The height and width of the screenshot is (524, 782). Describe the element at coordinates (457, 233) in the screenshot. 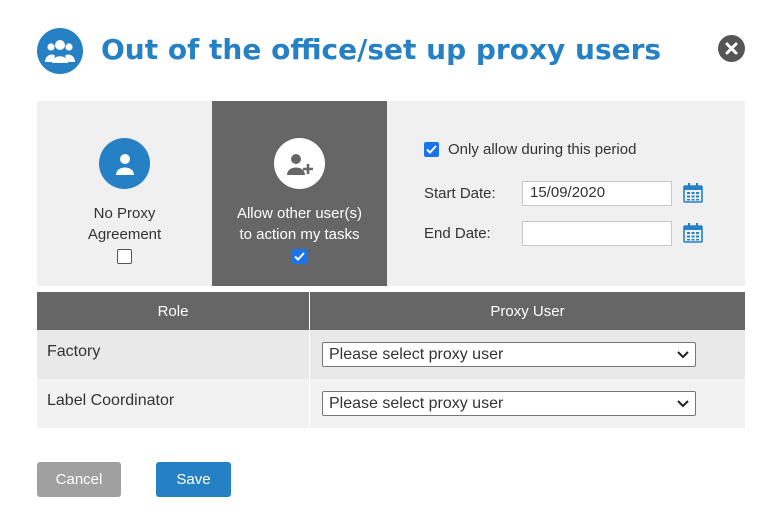

I see `end-date-label: End Date:` at that location.